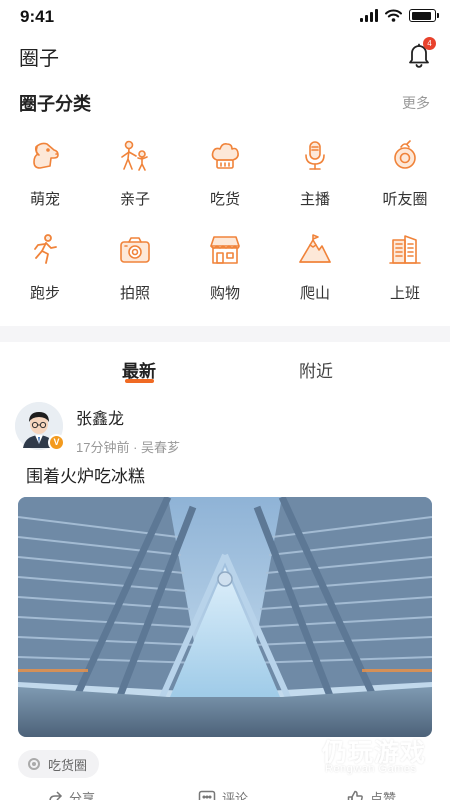  Describe the element at coordinates (314, 293) in the screenshot. I see `category-label: 爬山` at that location.